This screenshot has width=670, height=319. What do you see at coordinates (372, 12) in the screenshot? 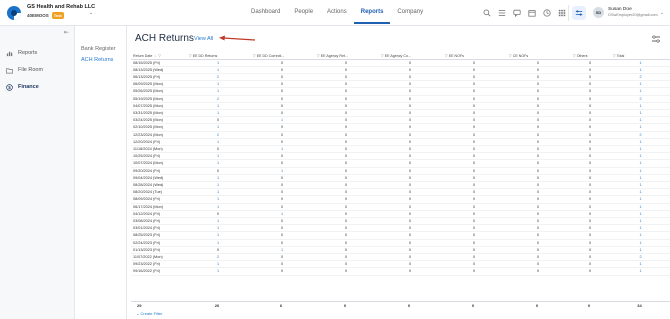
I see `nav-reports: Reports` at bounding box center [372, 12].